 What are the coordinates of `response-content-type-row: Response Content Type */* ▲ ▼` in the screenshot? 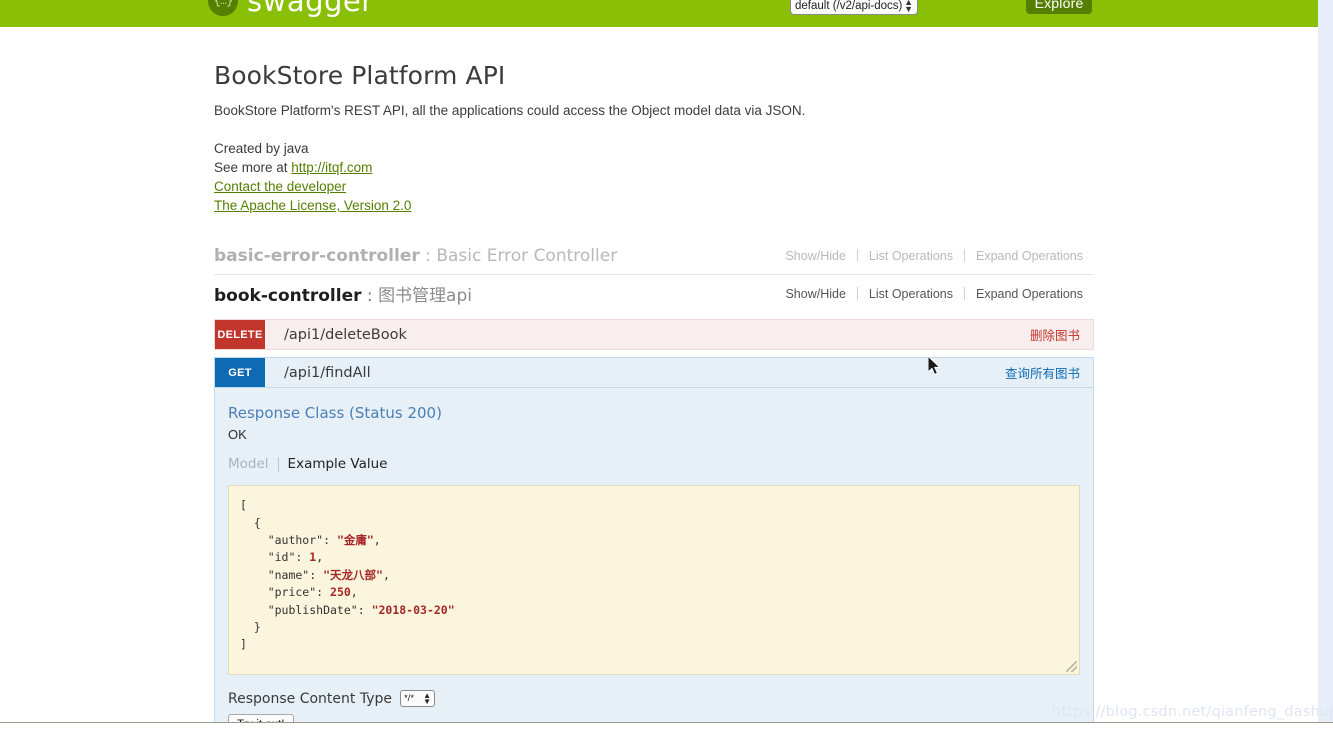 It's located at (654, 699).